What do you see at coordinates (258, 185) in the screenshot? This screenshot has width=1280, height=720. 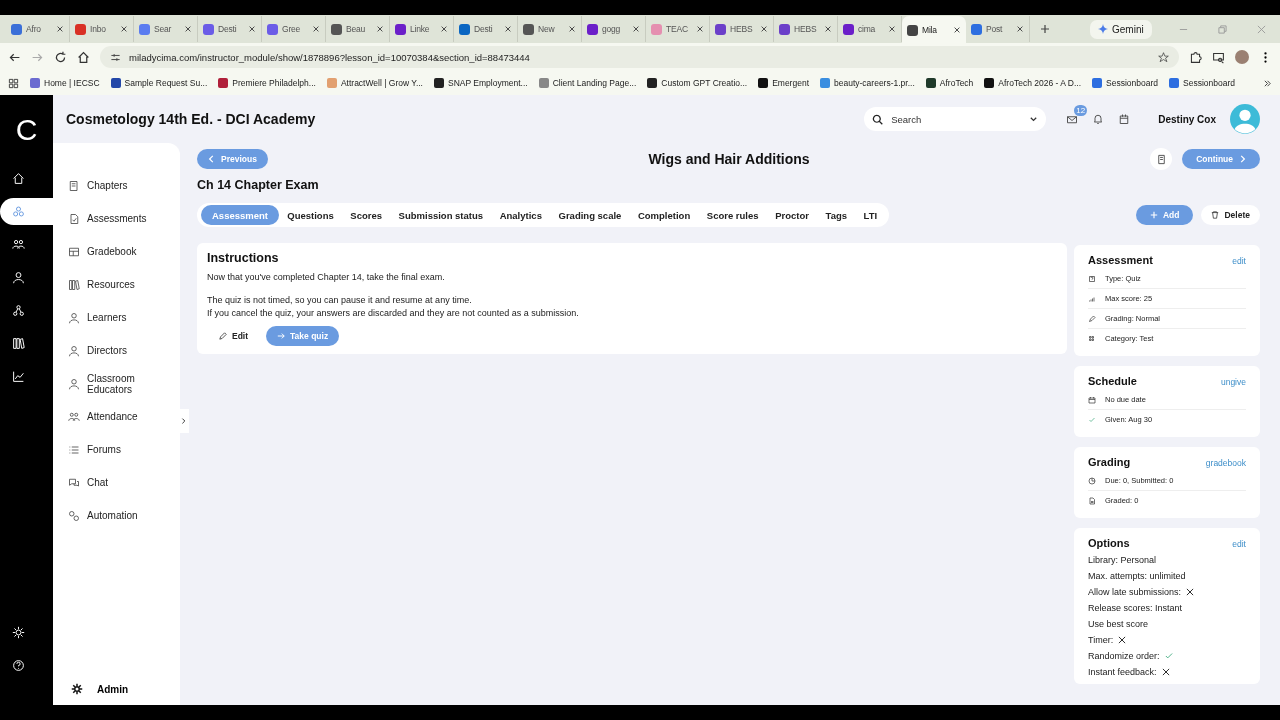 I see `exam-title: Ch 14 Chapter Exam` at bounding box center [258, 185].